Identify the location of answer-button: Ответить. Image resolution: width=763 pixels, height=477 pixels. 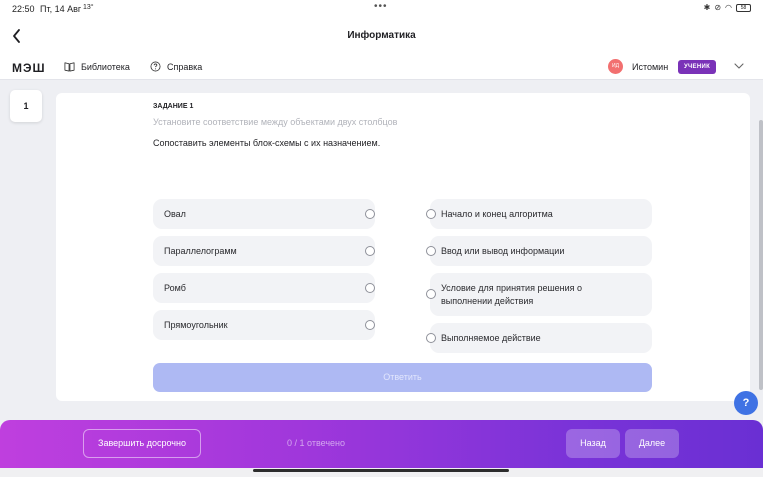
(402, 377).